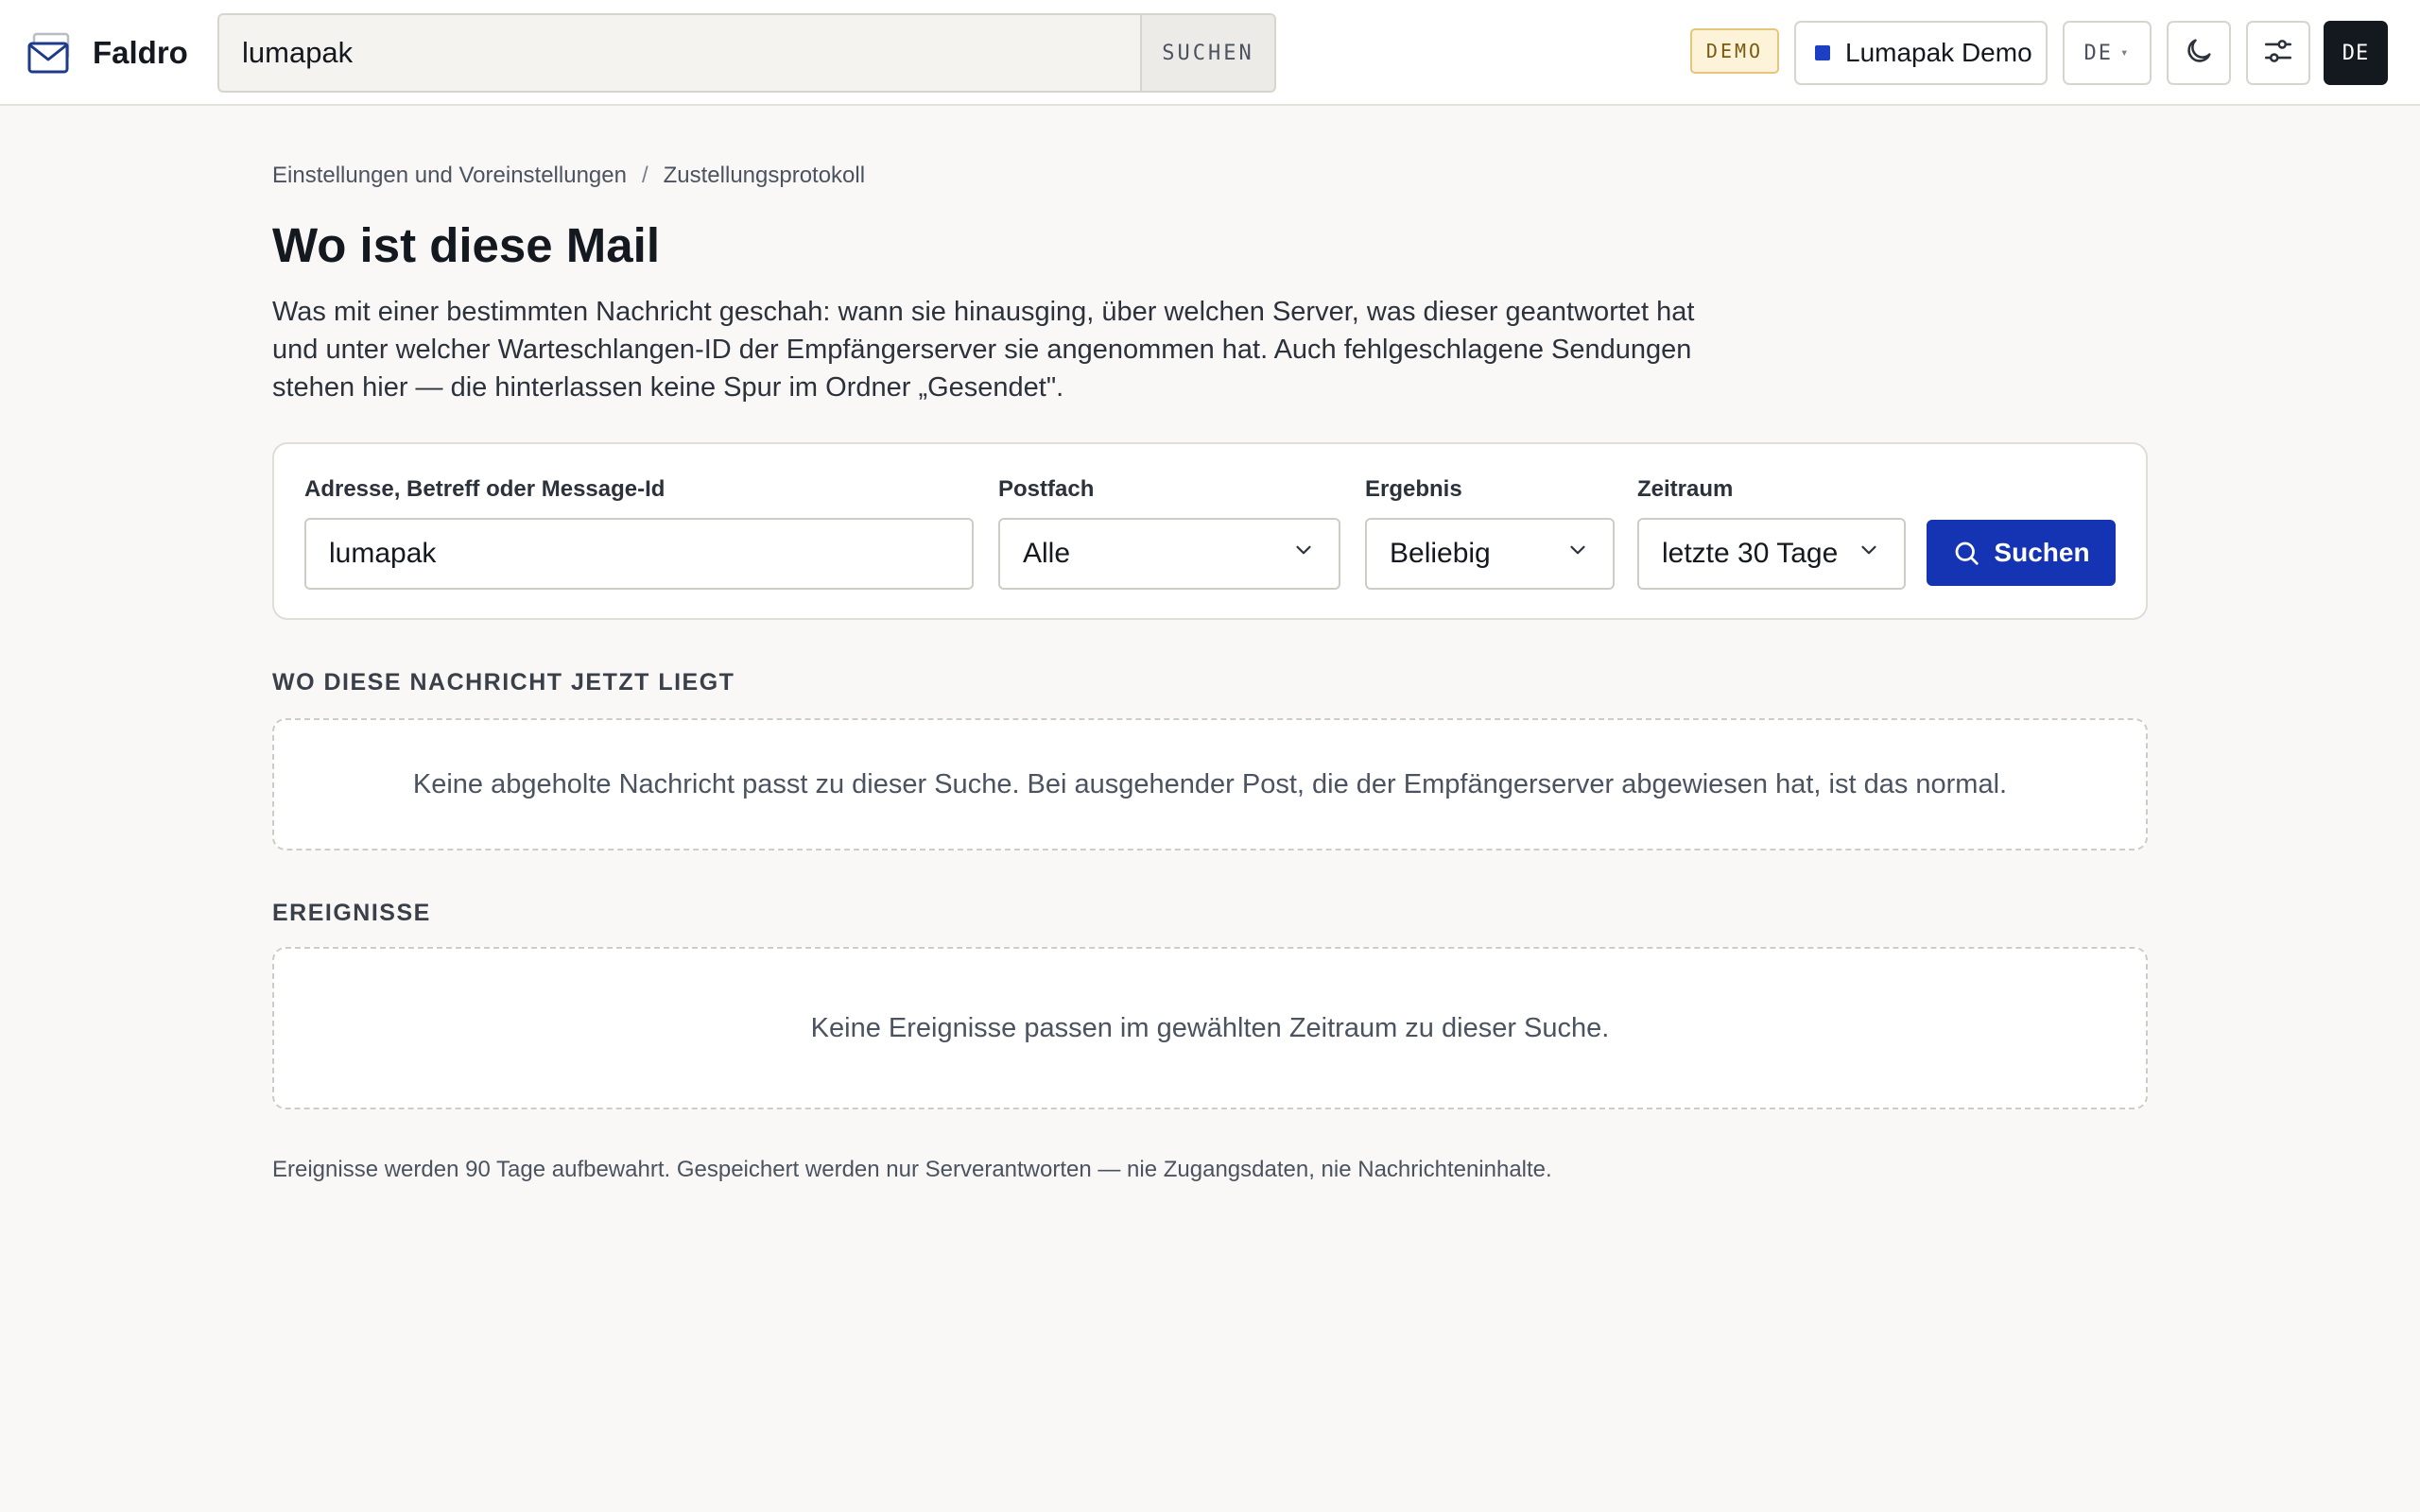 The image size is (2420, 1512). Describe the element at coordinates (504, 682) in the screenshot. I see `location-section-title: WO DIESE NACHRICHT JETZT LIEGT` at that location.